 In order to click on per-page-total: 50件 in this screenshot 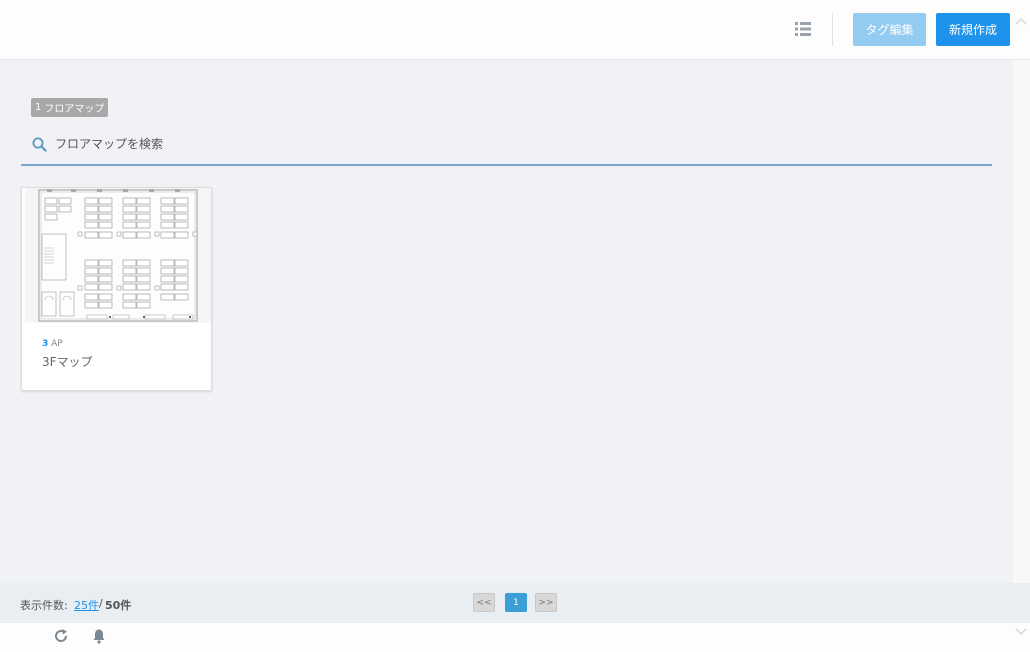, I will do `click(118, 605)`.